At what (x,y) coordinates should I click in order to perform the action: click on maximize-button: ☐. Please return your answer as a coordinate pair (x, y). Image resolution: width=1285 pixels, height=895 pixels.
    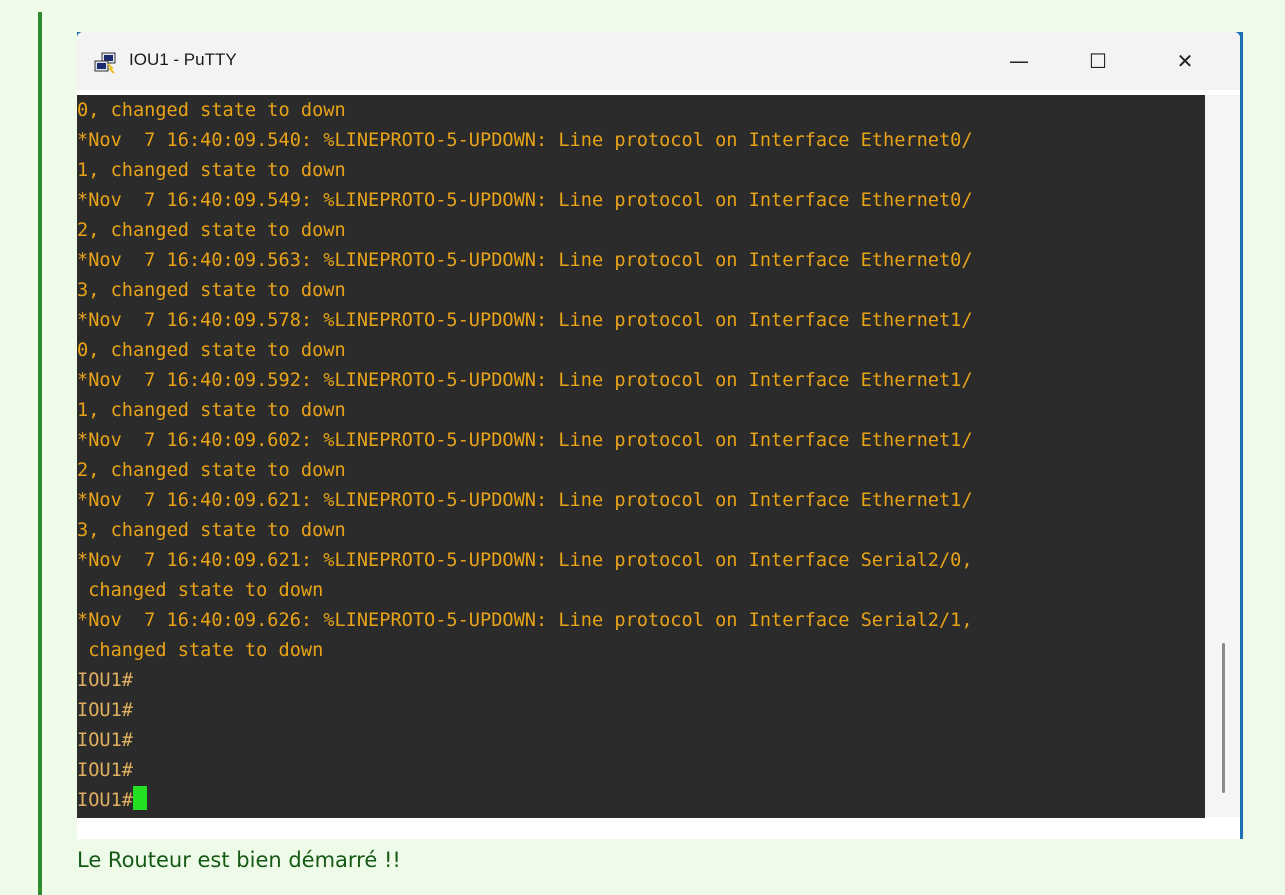
    Looking at the image, I should click on (1098, 61).